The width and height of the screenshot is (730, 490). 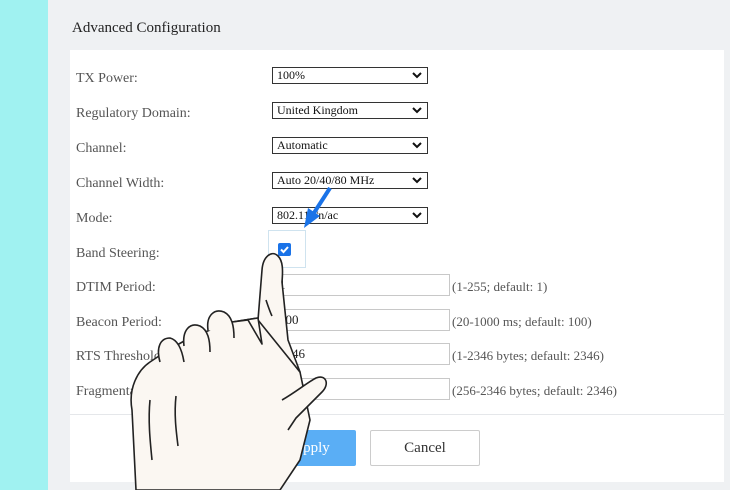 I want to click on row-channel: Channel: Automatic, so click(x=396, y=149).